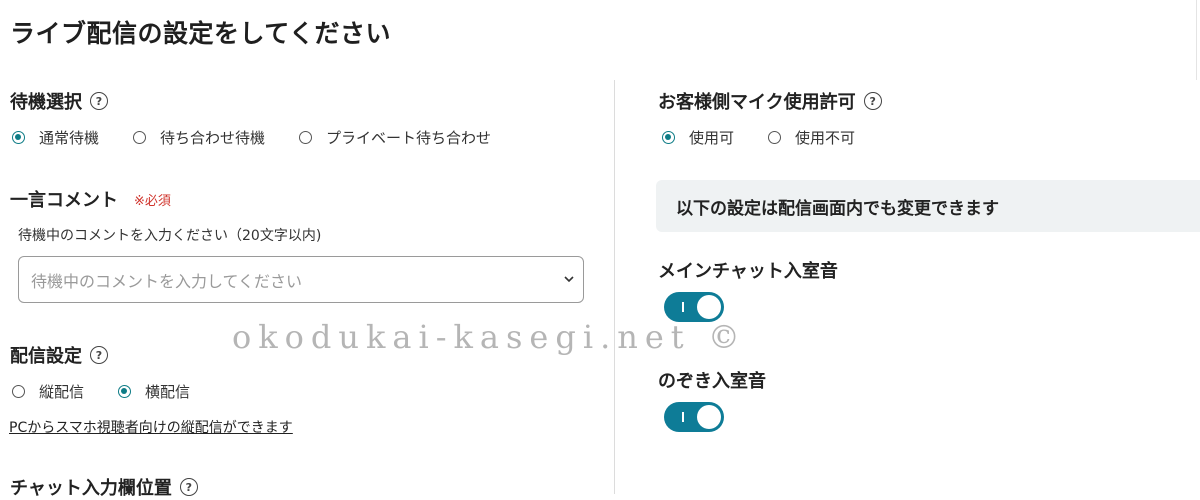 This screenshot has width=1200, height=500. What do you see at coordinates (694, 417) in the screenshot?
I see `peek-sound-toggle` at bounding box center [694, 417].